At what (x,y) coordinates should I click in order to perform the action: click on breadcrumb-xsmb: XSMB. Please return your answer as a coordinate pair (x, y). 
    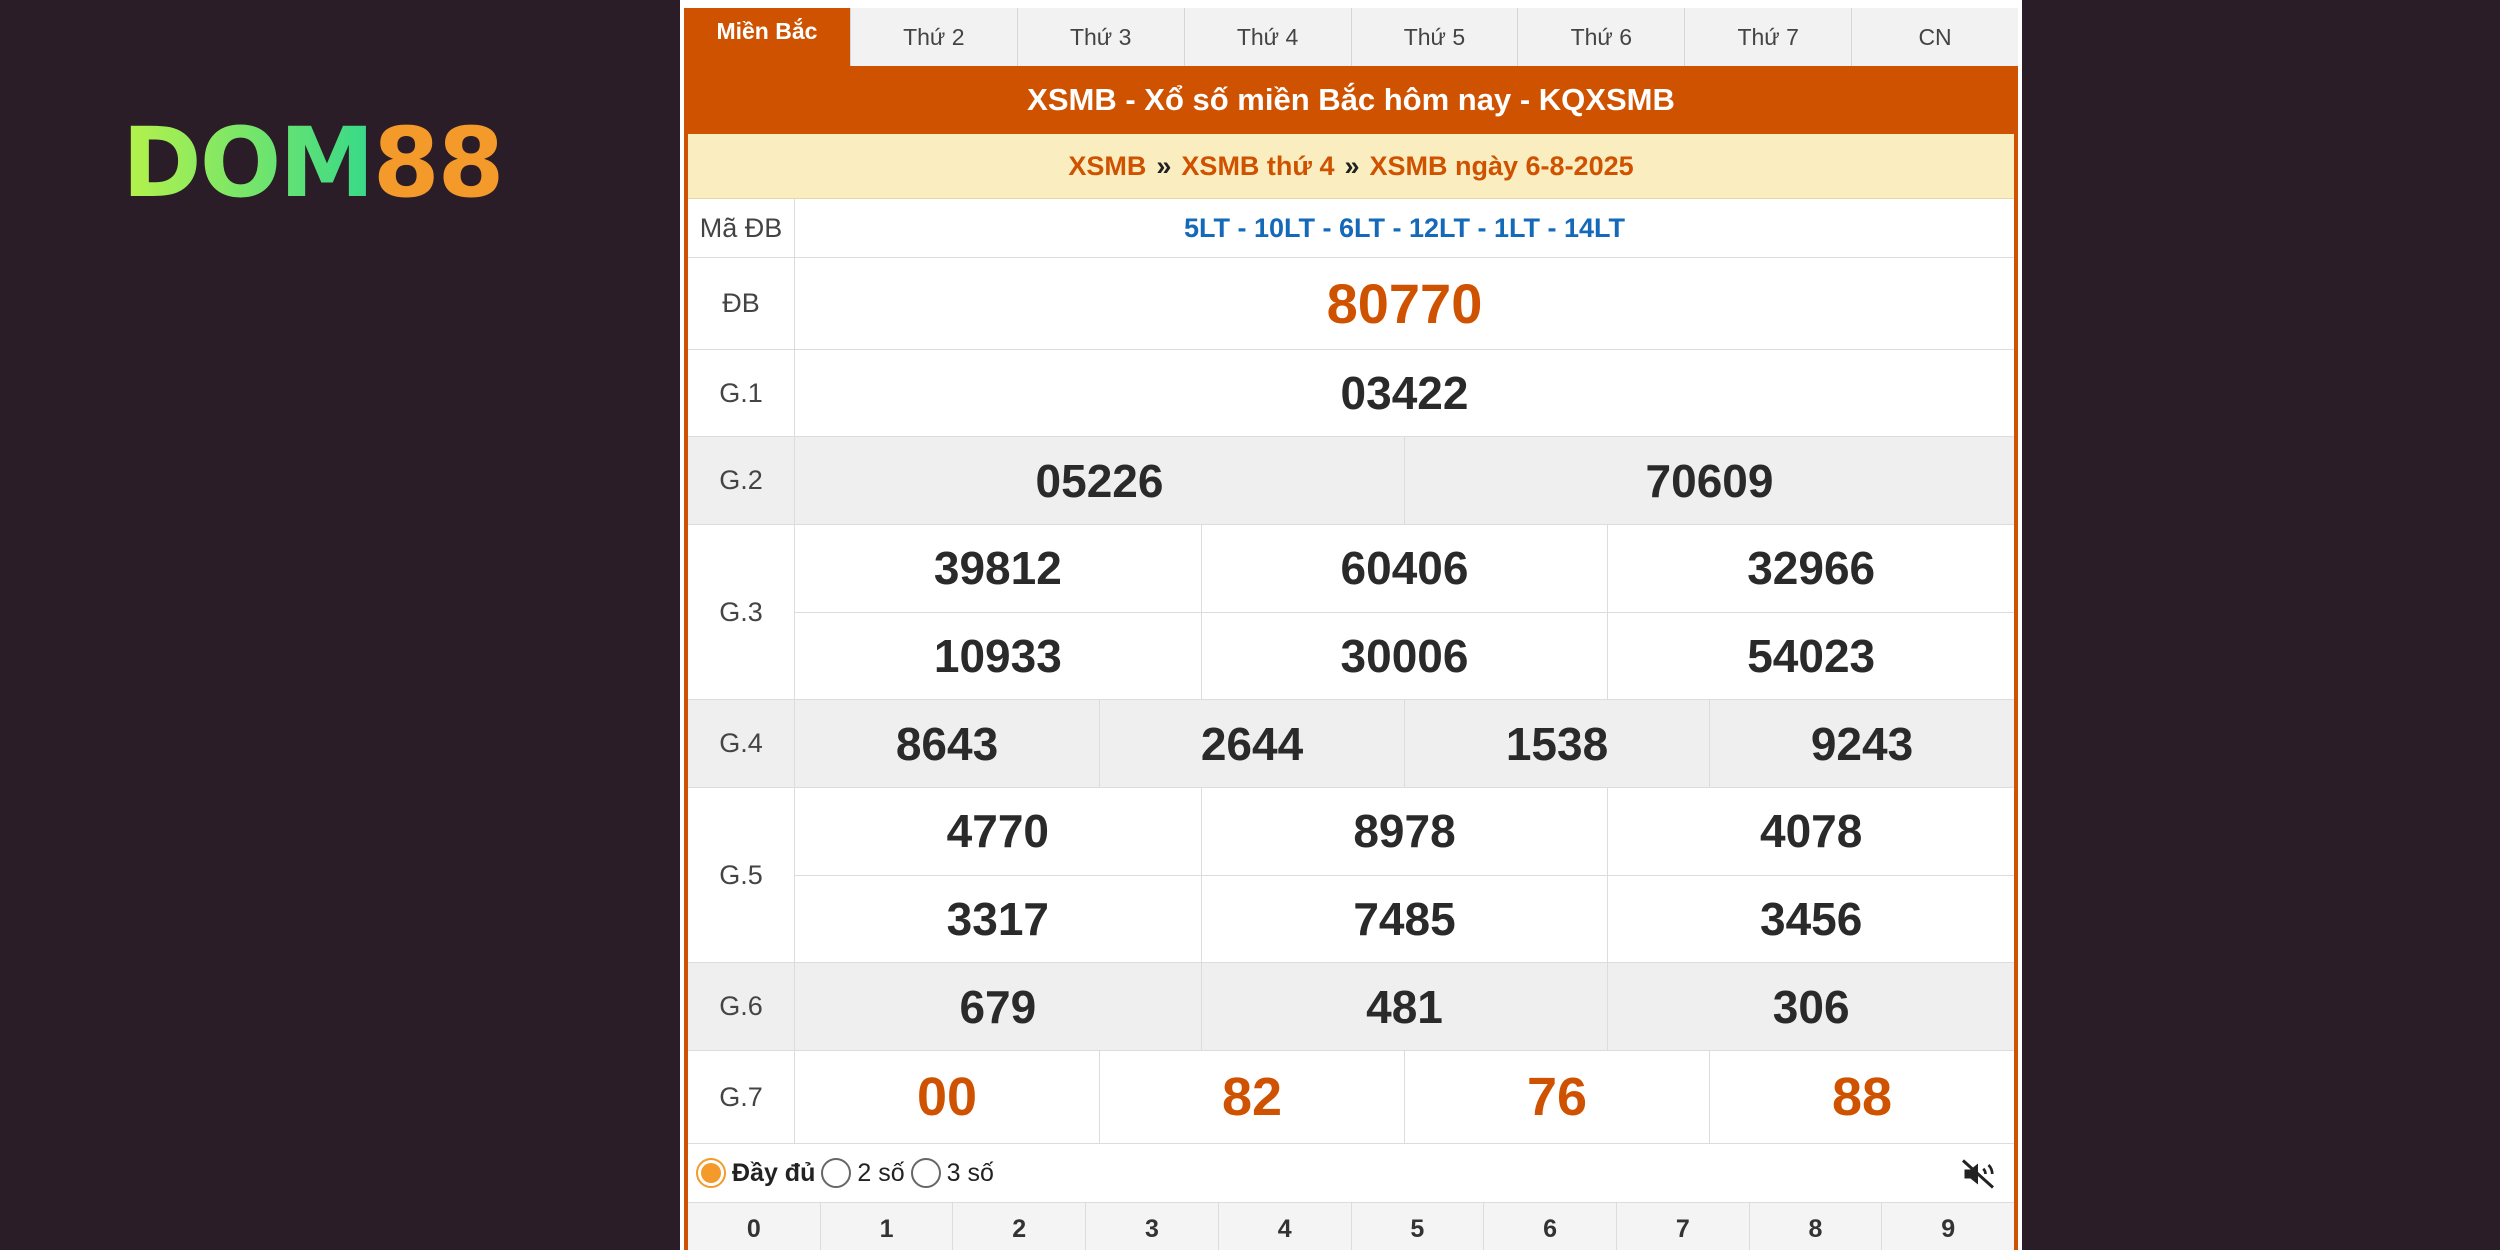
    Looking at the image, I should click on (1107, 166).